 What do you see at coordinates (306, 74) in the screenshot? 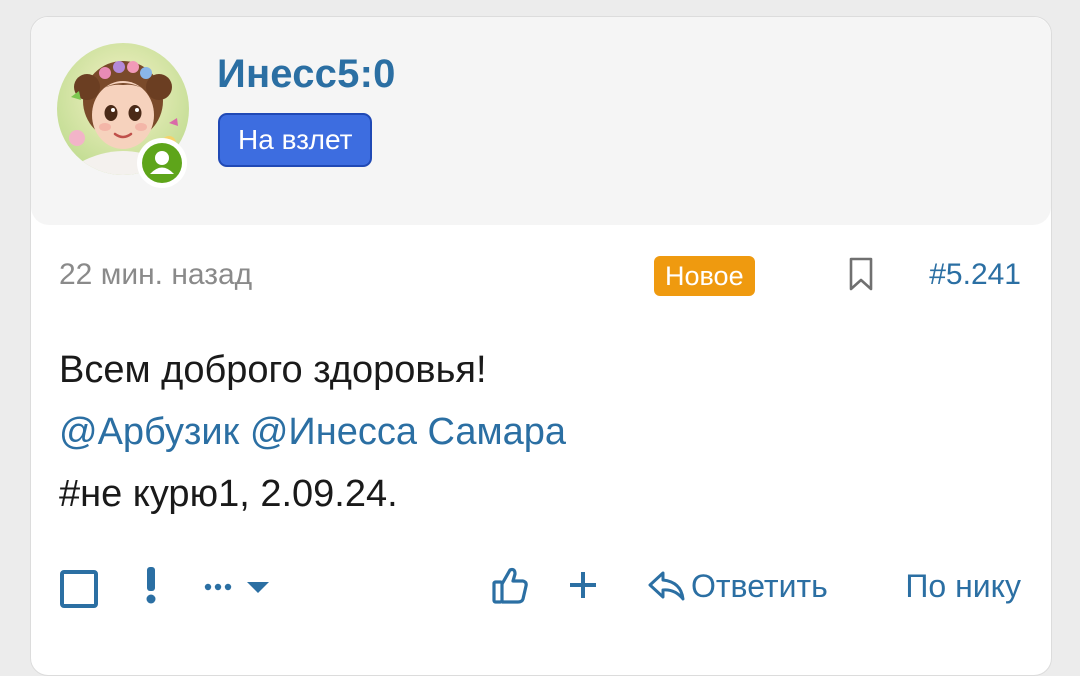
I see `username-link: Инесс5:0` at bounding box center [306, 74].